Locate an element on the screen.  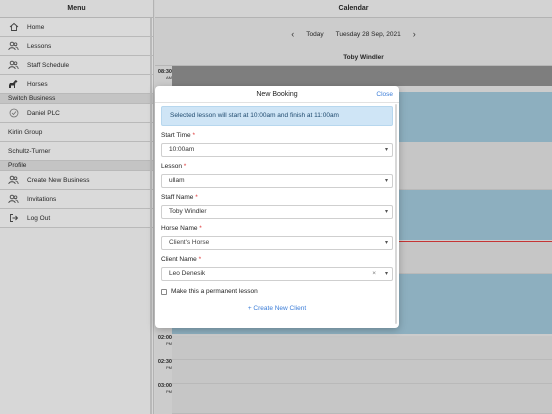
modal-scrollbar is located at coordinates (396, 214).